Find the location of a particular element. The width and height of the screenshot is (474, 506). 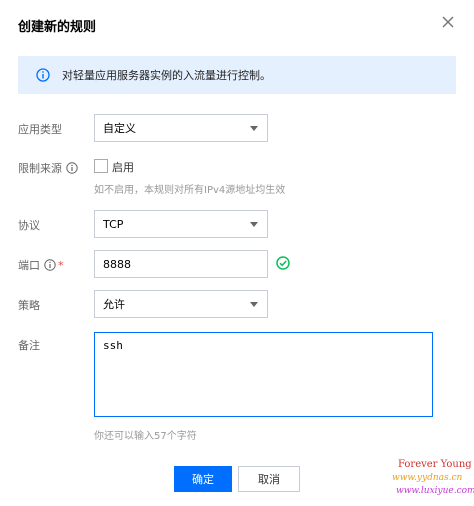

cancel-button: 取消 is located at coordinates (269, 479).